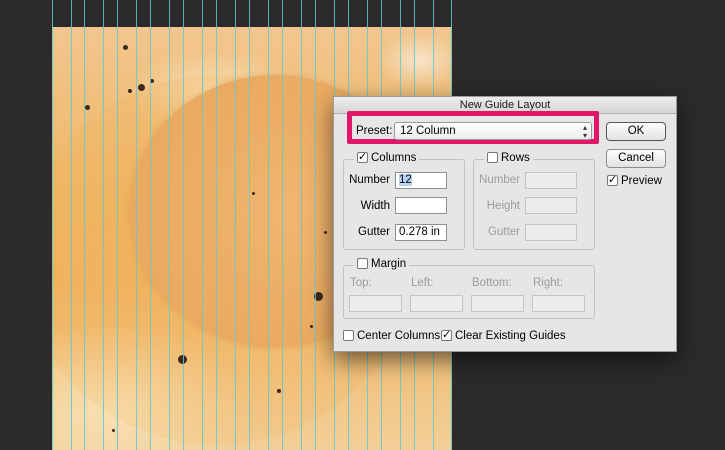 The height and width of the screenshot is (450, 725). I want to click on rows-height-input, so click(551, 205).